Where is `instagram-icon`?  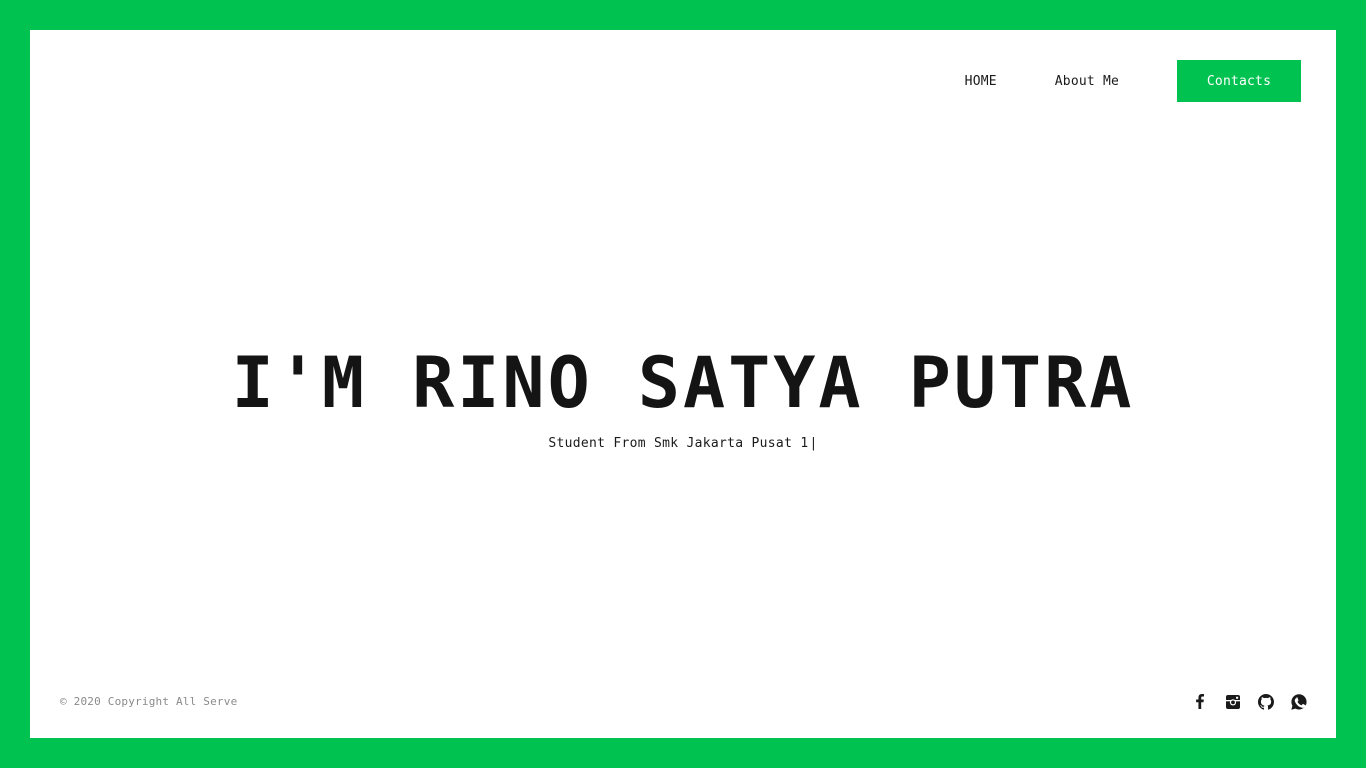 instagram-icon is located at coordinates (1232, 701).